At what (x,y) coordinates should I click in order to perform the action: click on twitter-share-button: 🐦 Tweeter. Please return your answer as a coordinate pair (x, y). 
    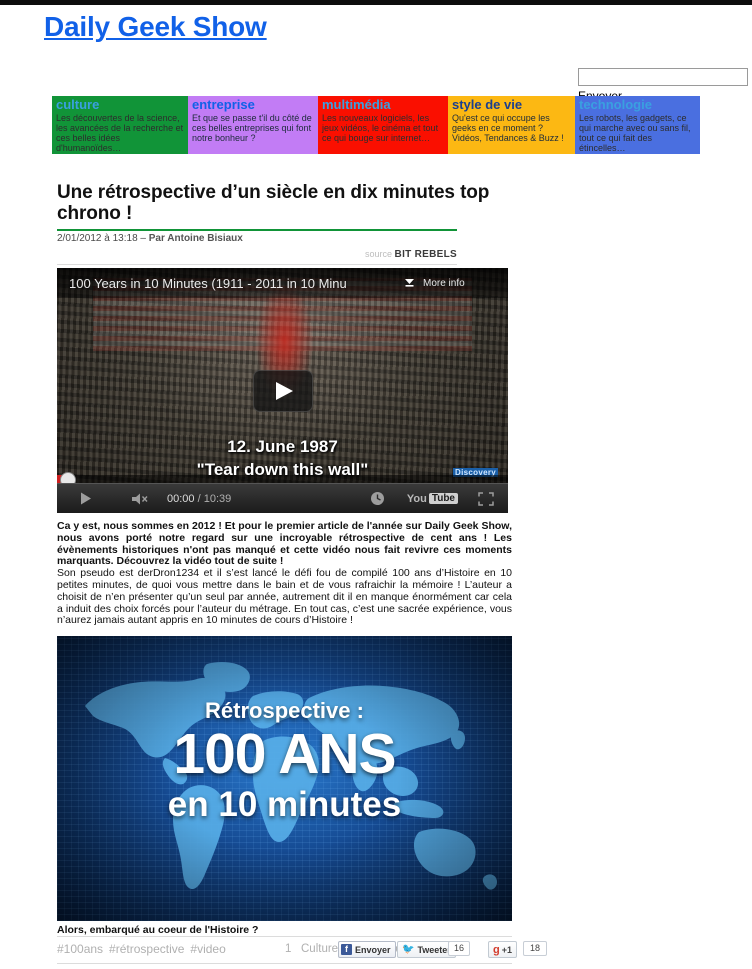
    Looking at the image, I should click on (426, 949).